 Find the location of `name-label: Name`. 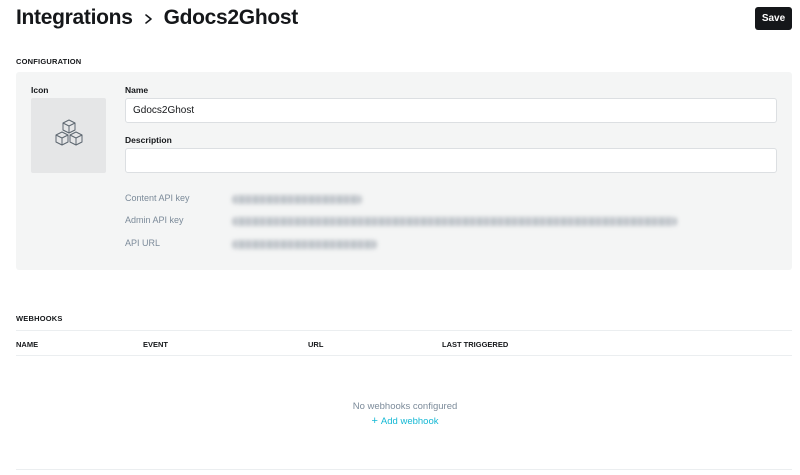

name-label: Name is located at coordinates (137, 90).